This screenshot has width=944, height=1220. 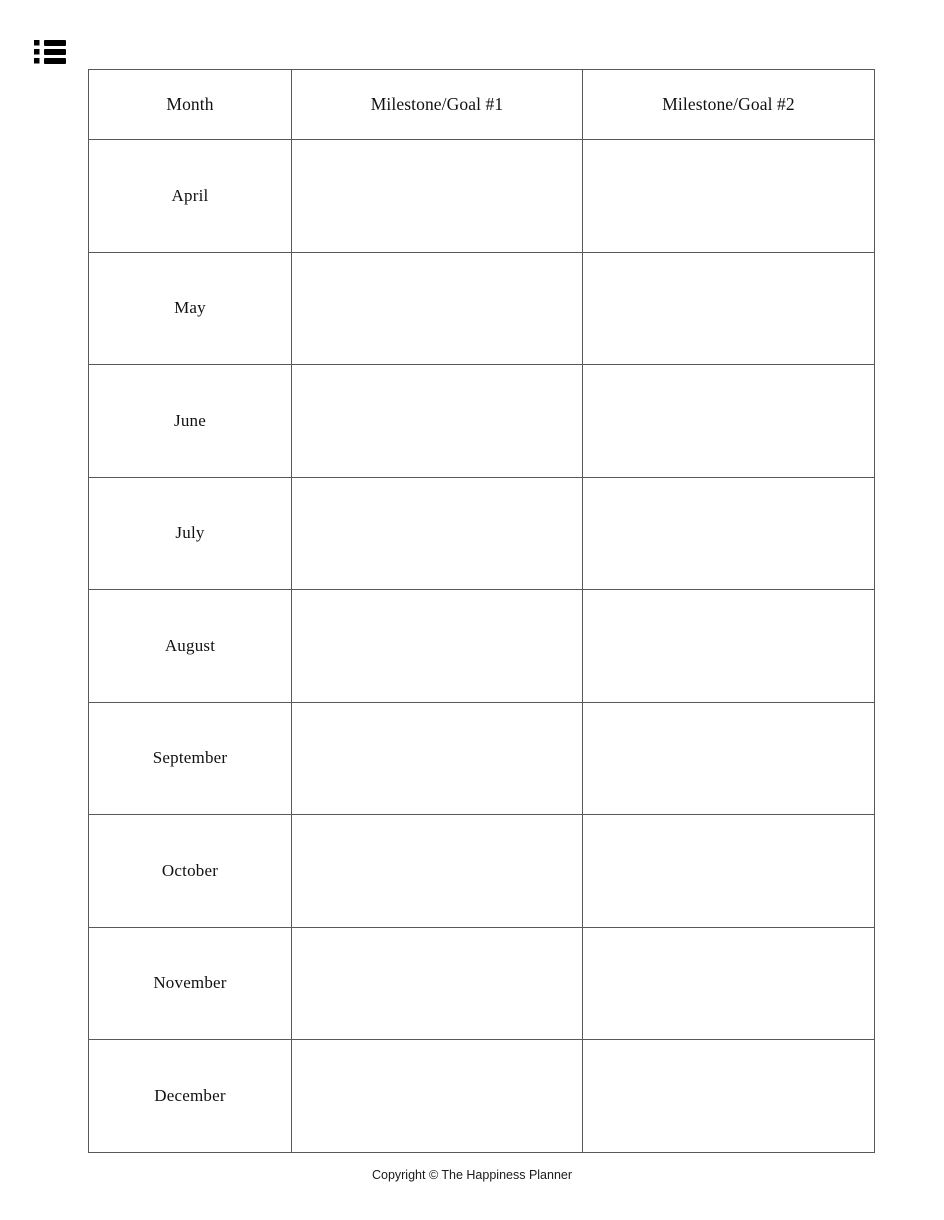 I want to click on cell-month: July, so click(x=190, y=533).